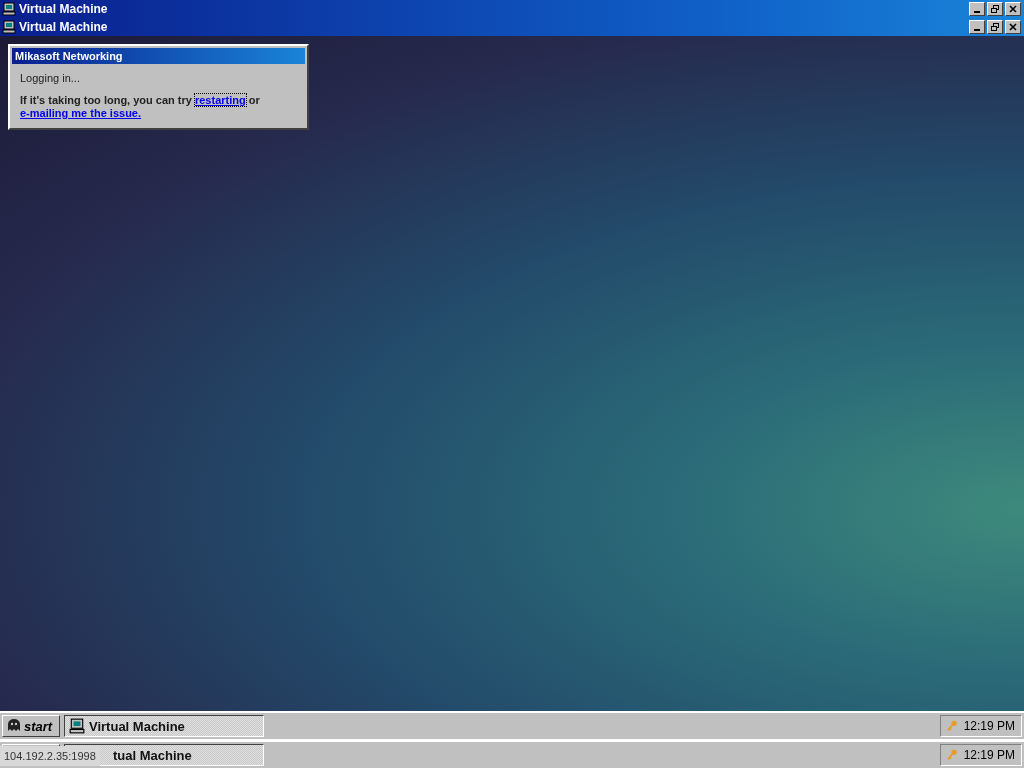 The width and height of the screenshot is (1024, 768). Describe the element at coordinates (31, 726) in the screenshot. I see `start-button: start` at that location.